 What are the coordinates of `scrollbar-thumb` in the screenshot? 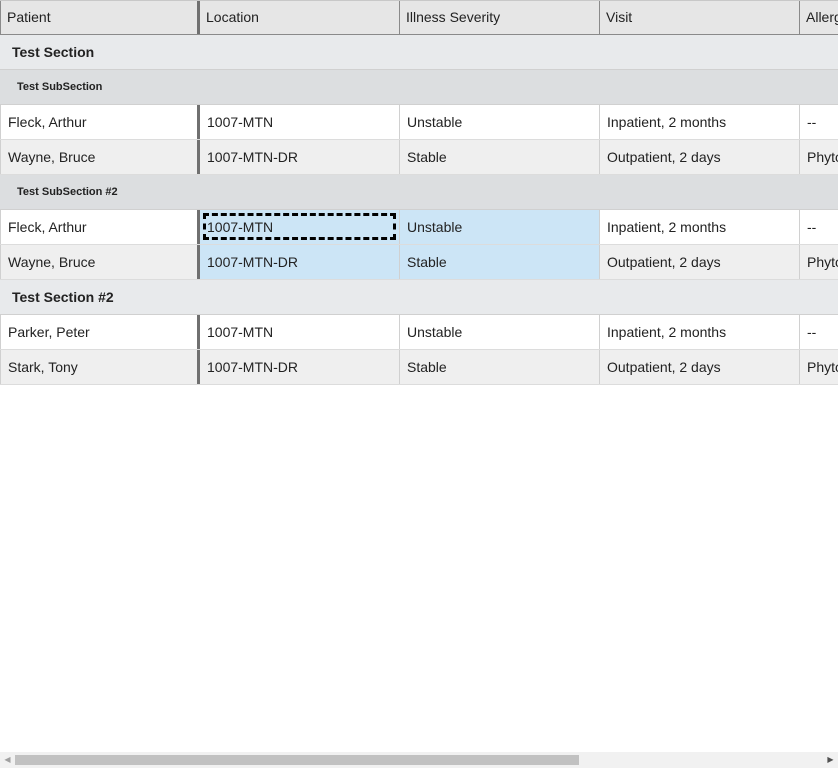 It's located at (297, 760).